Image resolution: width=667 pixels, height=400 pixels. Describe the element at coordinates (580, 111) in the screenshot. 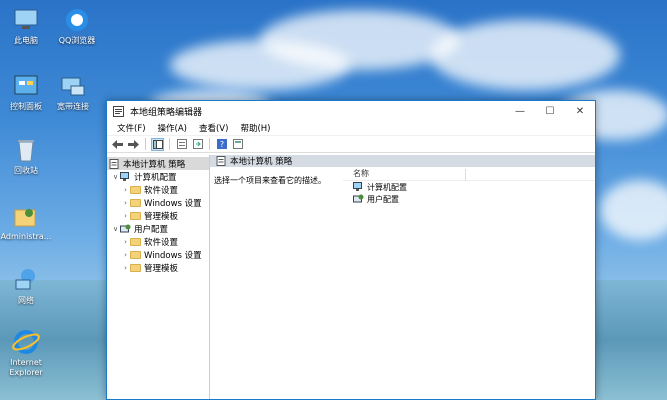

I see `close-button: ✕` at that location.